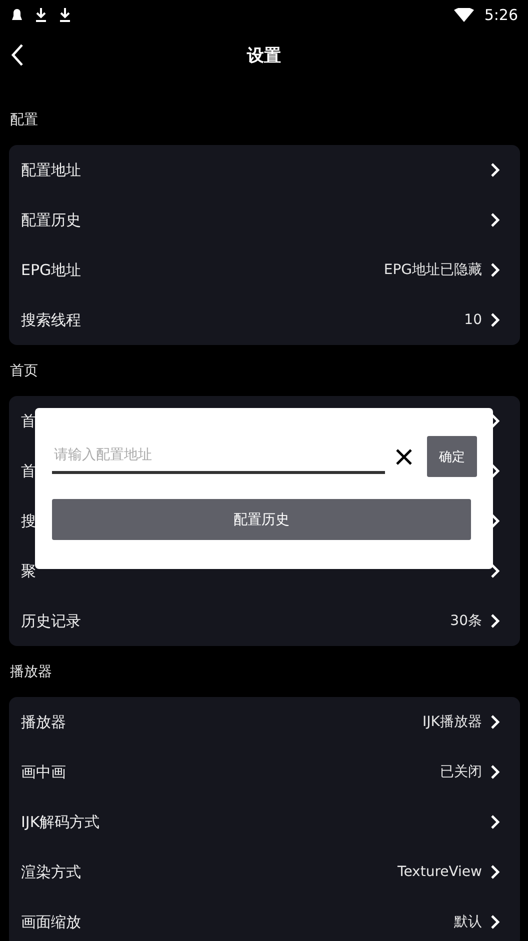  What do you see at coordinates (51, 170) in the screenshot?
I see `setting-label: 配置地址` at bounding box center [51, 170].